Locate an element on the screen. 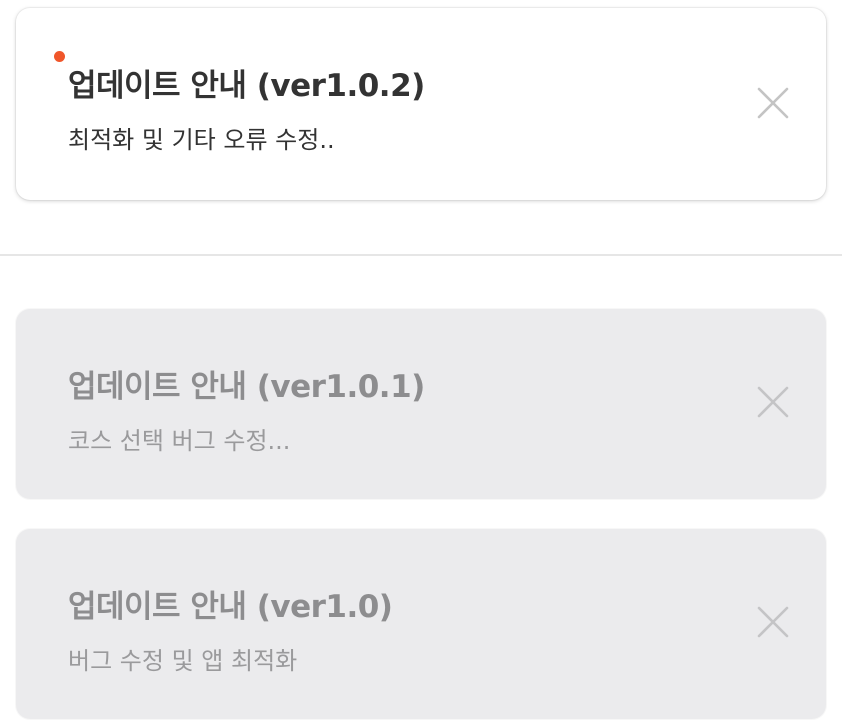 The width and height of the screenshot is (842, 720). notice-title: 업데이트 안내 (ver1.0.2) is located at coordinates (246, 86).